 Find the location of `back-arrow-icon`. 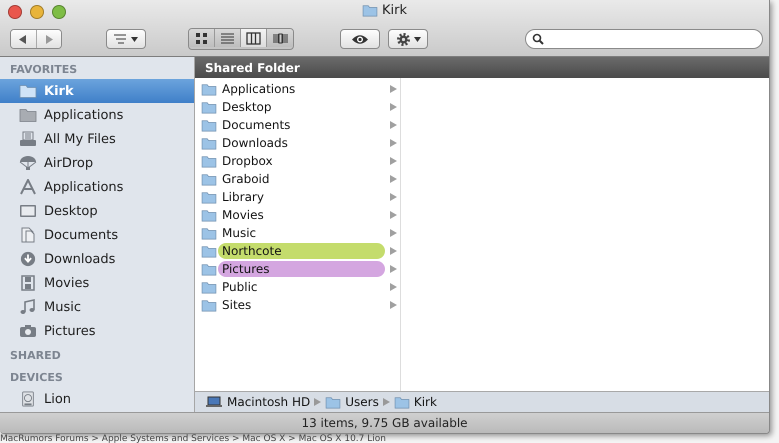

back-arrow-icon is located at coordinates (23, 39).